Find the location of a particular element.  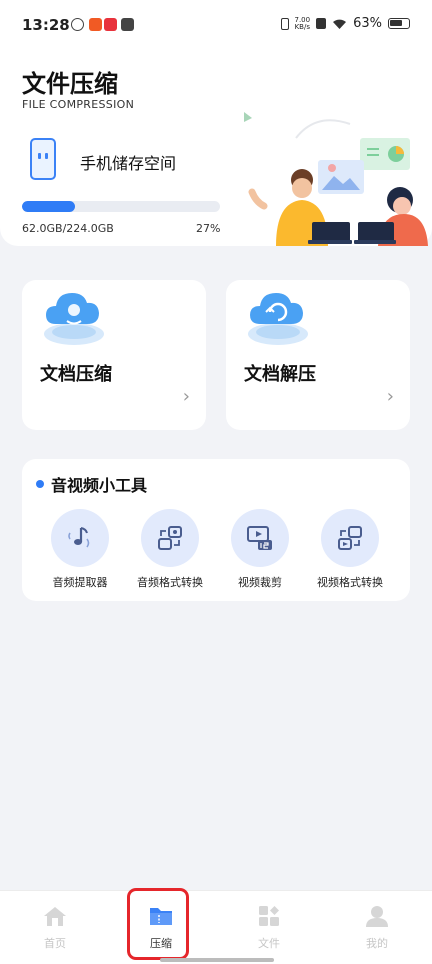

cloud-compress-icon is located at coordinates (74, 319).